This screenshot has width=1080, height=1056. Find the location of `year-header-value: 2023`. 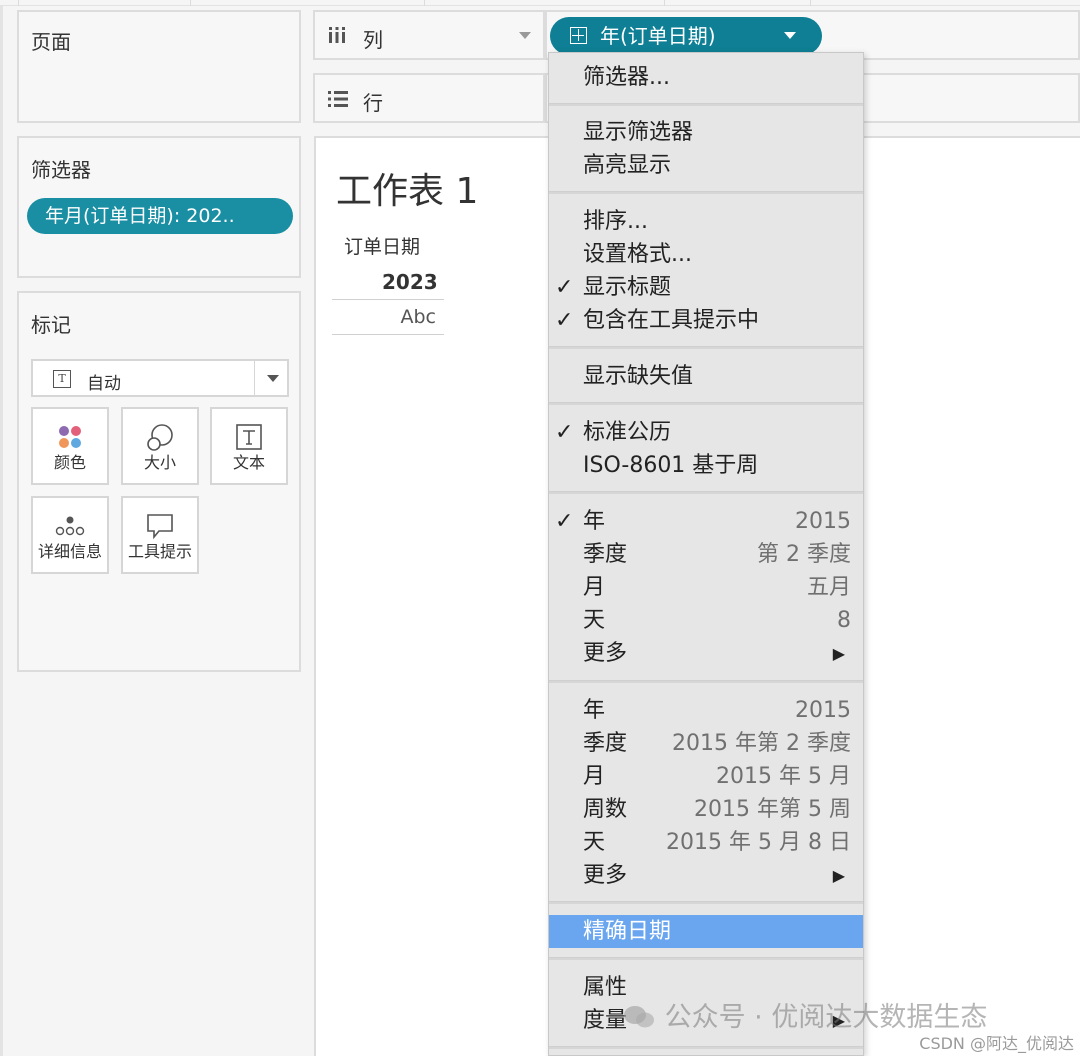

year-header-value: 2023 is located at coordinates (410, 282).